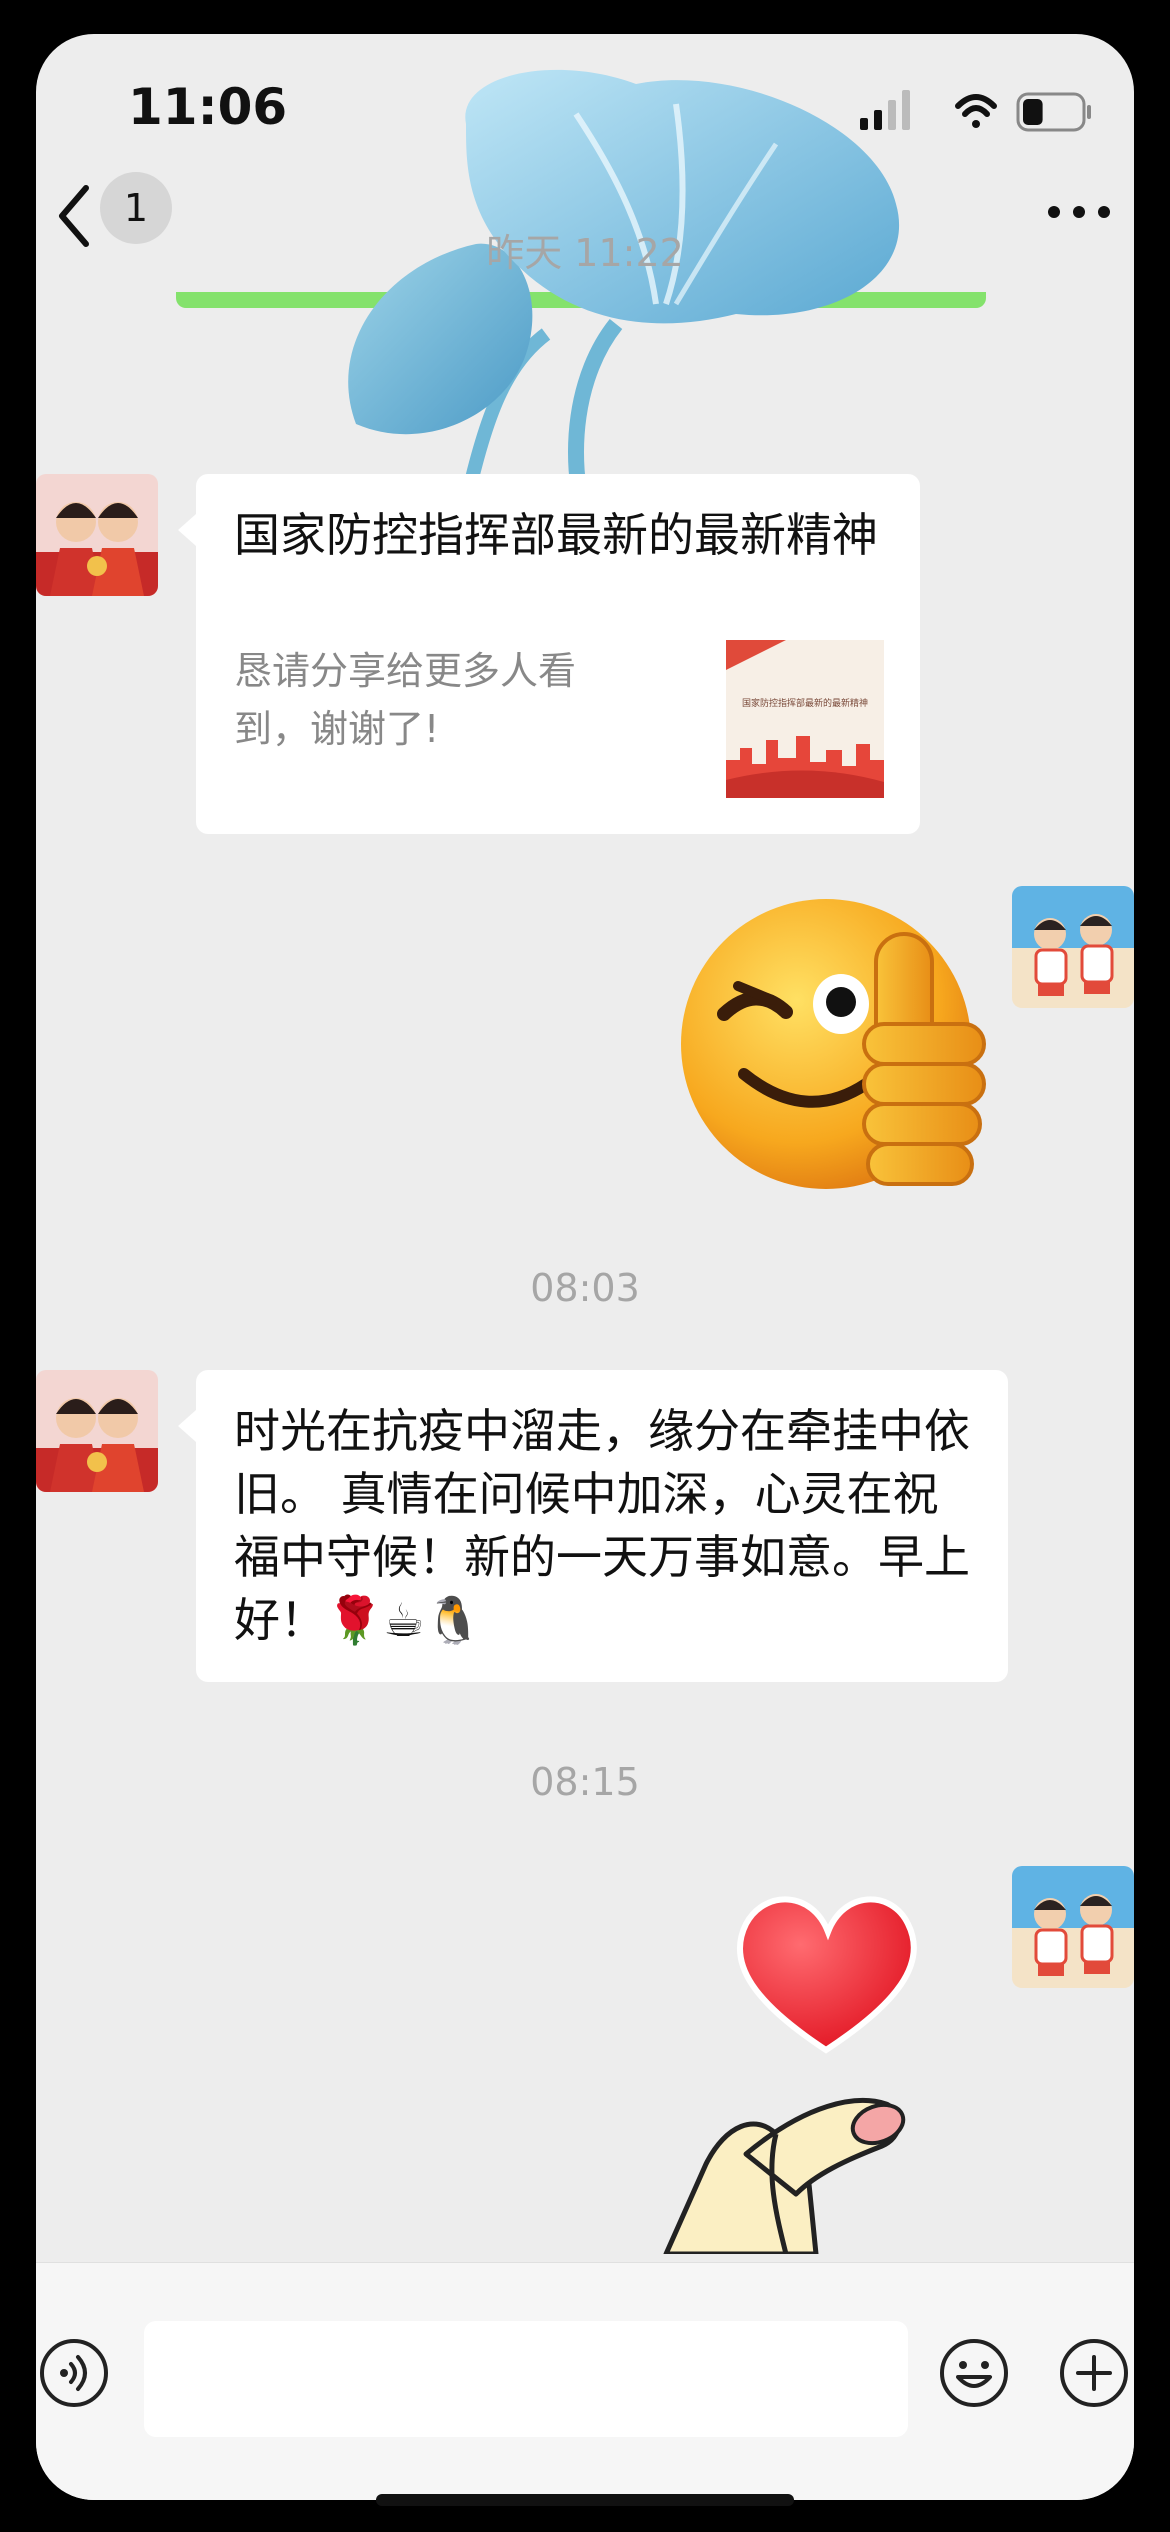 The height and width of the screenshot is (2532, 1170). I want to click on battery-icon, so click(1053, 112).